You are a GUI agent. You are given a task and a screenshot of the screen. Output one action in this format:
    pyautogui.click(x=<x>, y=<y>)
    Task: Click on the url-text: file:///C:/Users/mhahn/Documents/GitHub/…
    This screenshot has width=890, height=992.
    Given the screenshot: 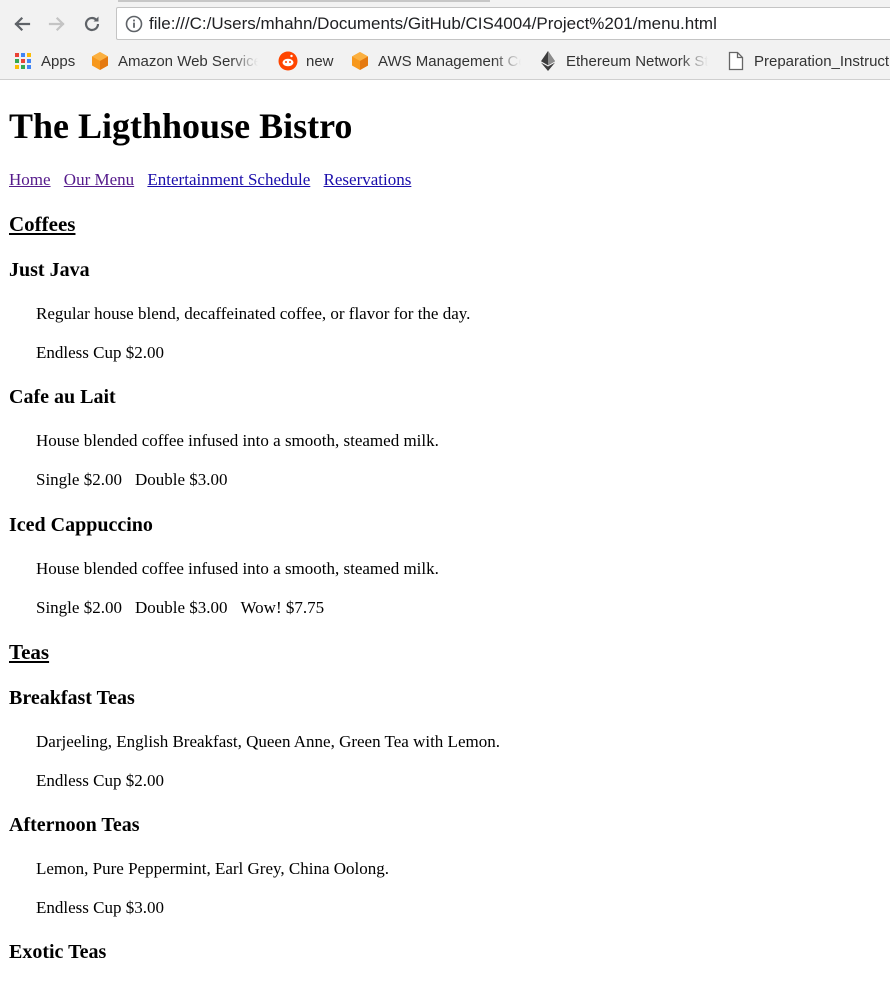 What is the action you would take?
    pyautogui.click(x=433, y=23)
    